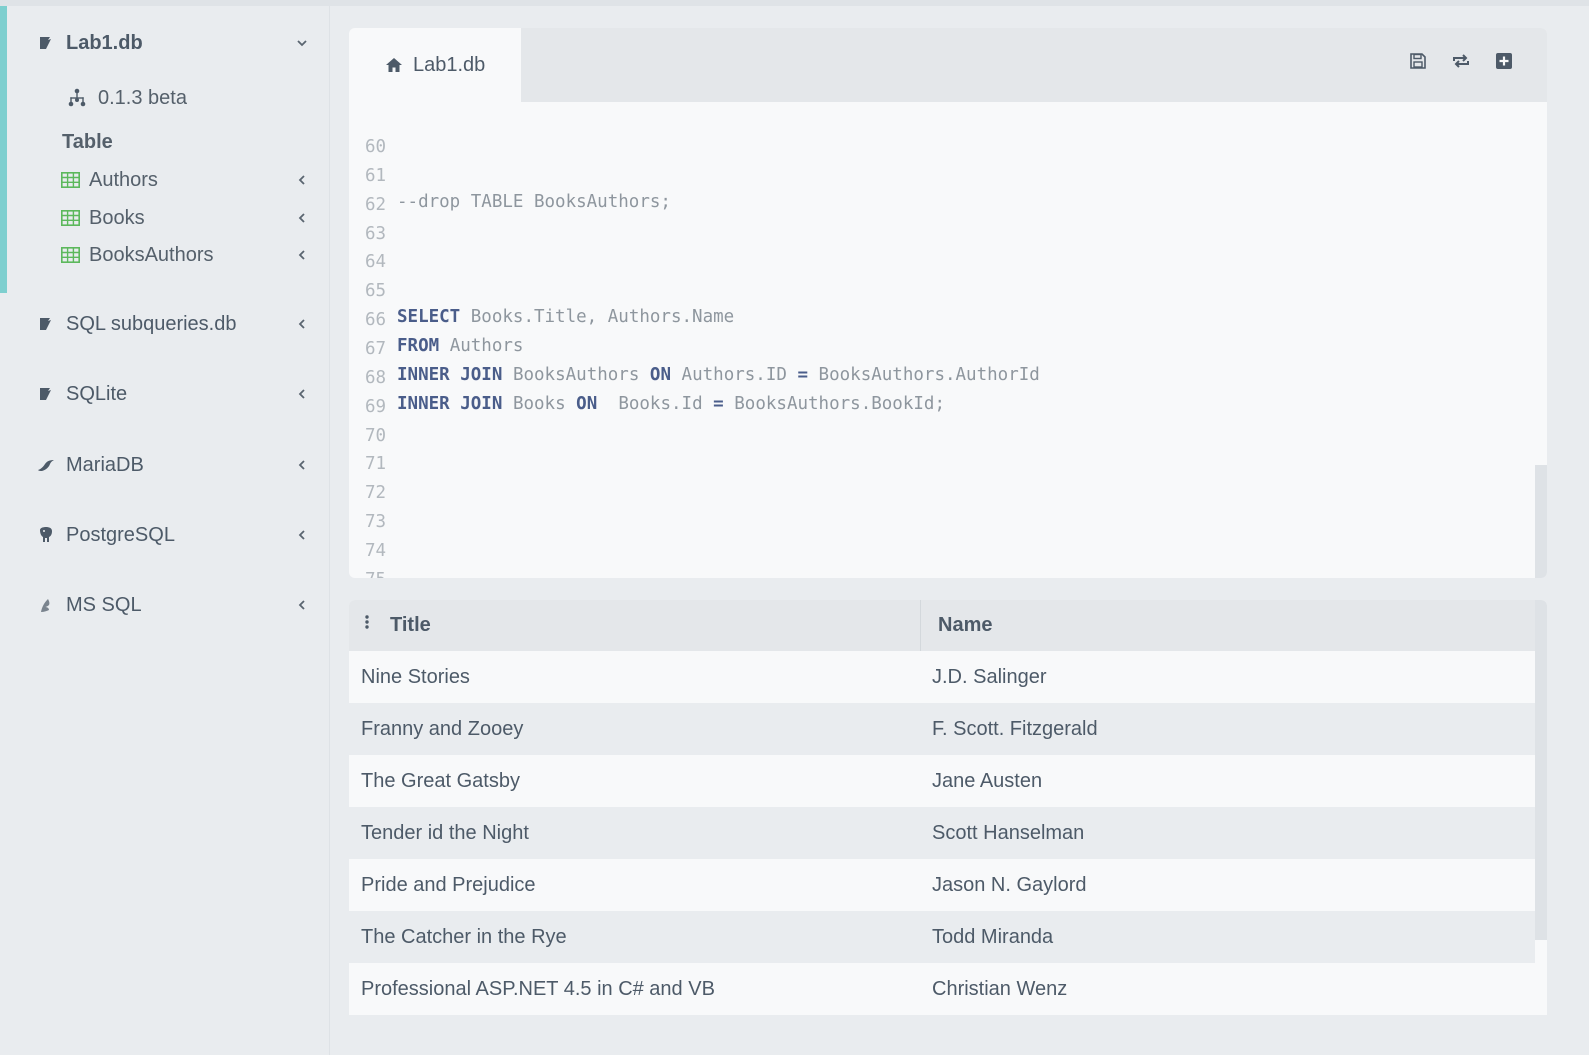 The width and height of the screenshot is (1589, 1055). Describe the element at coordinates (939, 449) in the screenshot. I see `code-line: 71` at that location.